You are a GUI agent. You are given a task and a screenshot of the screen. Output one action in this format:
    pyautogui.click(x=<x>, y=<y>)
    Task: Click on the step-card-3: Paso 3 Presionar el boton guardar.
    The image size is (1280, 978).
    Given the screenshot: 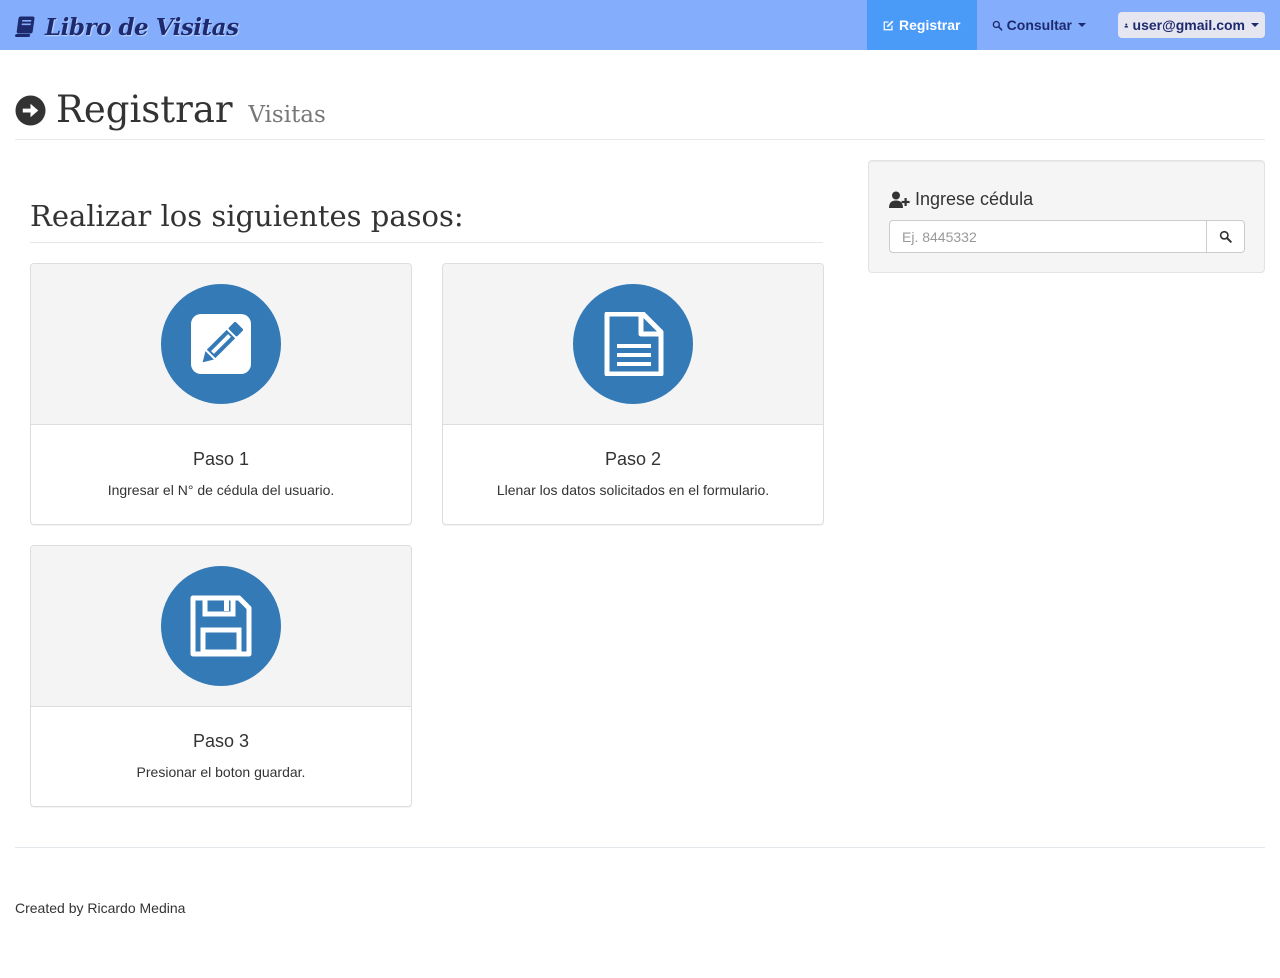 What is the action you would take?
    pyautogui.click(x=221, y=676)
    